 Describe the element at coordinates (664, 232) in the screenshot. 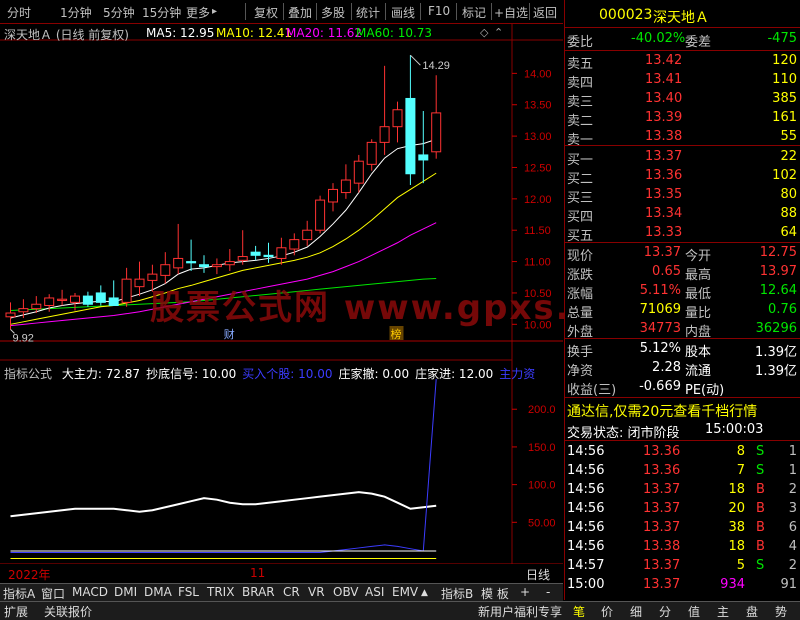

I see `bid-price: 13.33` at that location.